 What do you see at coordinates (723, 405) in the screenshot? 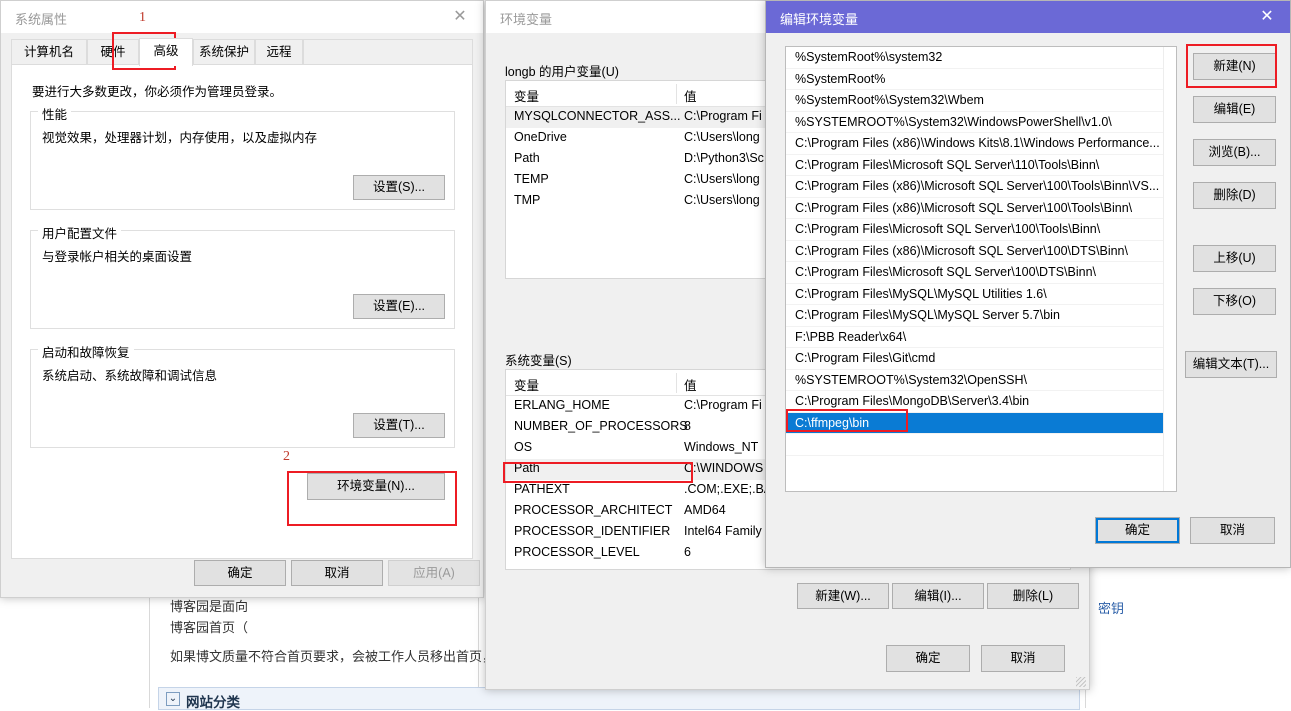
I see `system-var-value: C:\Program Fi` at bounding box center [723, 405].